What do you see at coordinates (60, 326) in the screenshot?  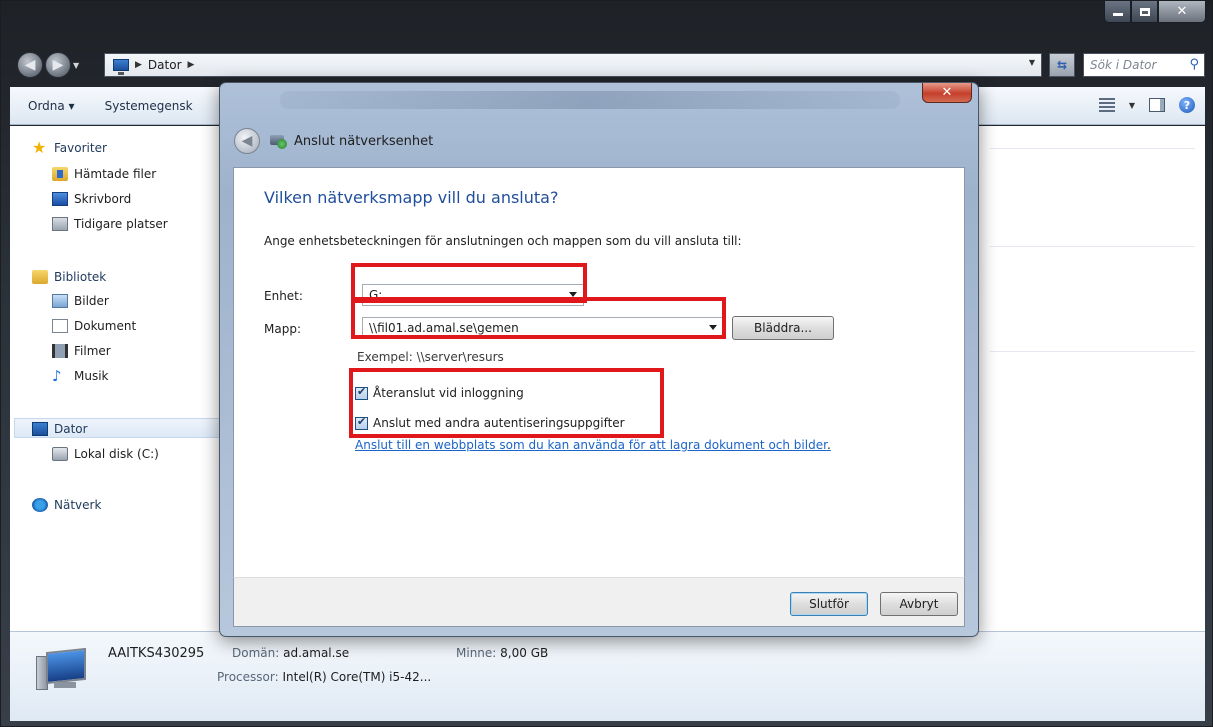 I see `documents-icon` at bounding box center [60, 326].